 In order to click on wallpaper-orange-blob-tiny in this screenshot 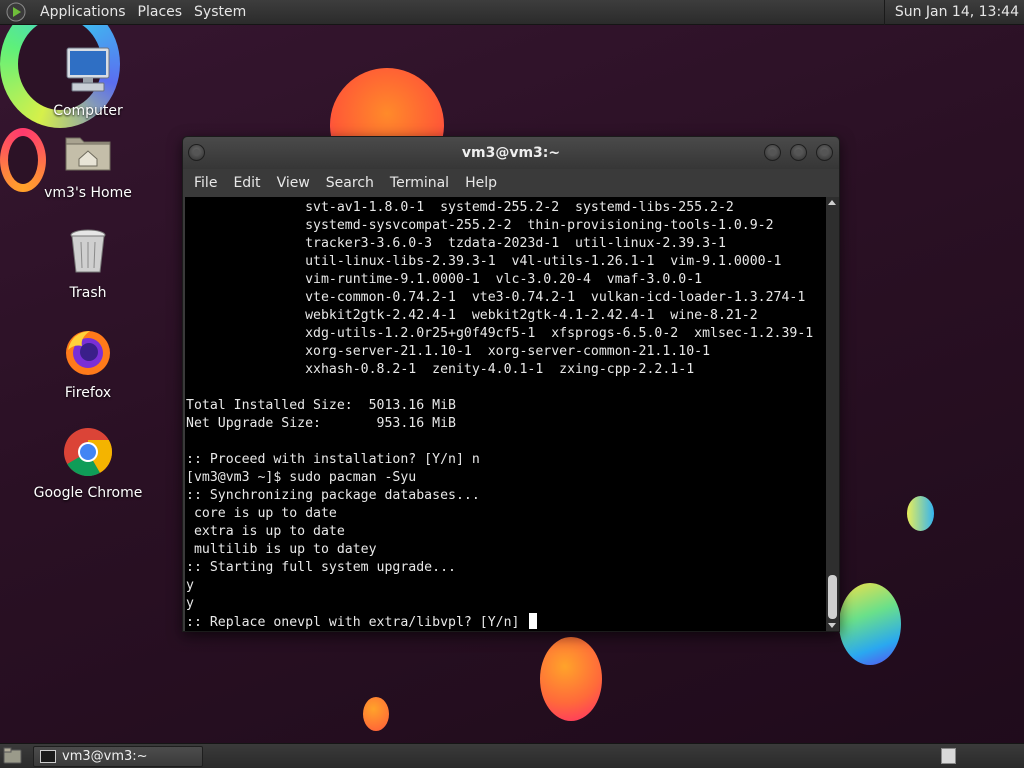, I will do `click(376, 714)`.